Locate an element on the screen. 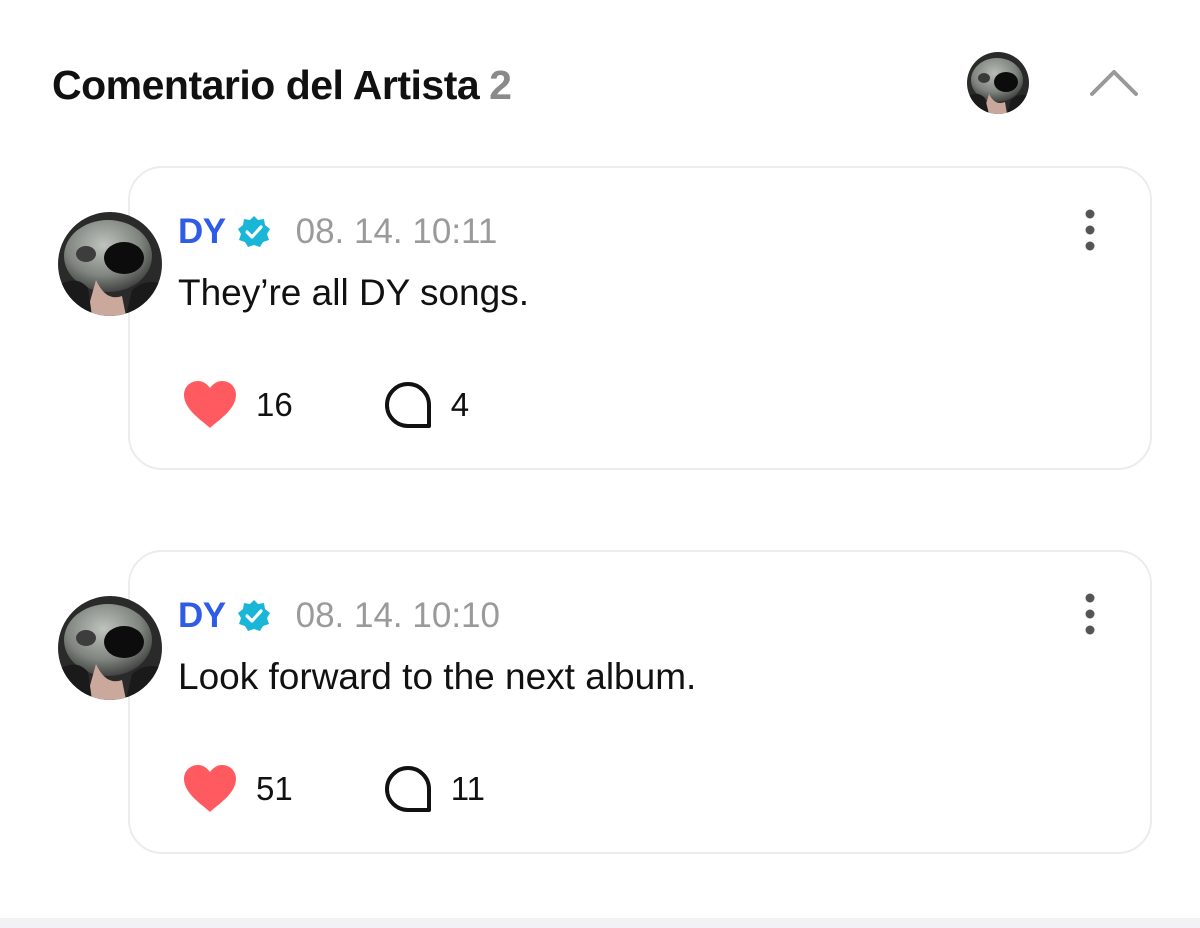 Image resolution: width=1200 pixels, height=928 pixels. comment-count: 2 is located at coordinates (500, 85).